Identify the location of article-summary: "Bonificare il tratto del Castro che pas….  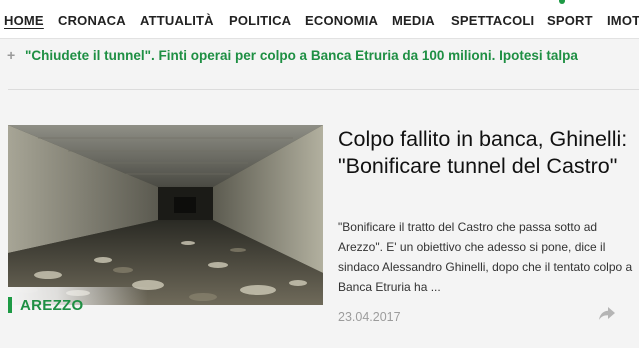
(485, 257).